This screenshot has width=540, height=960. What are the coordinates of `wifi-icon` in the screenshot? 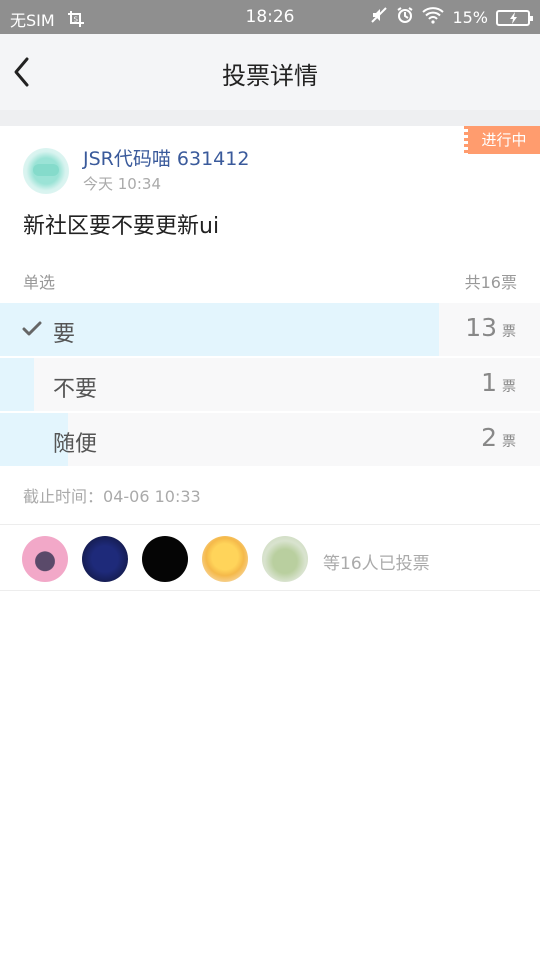 It's located at (433, 17).